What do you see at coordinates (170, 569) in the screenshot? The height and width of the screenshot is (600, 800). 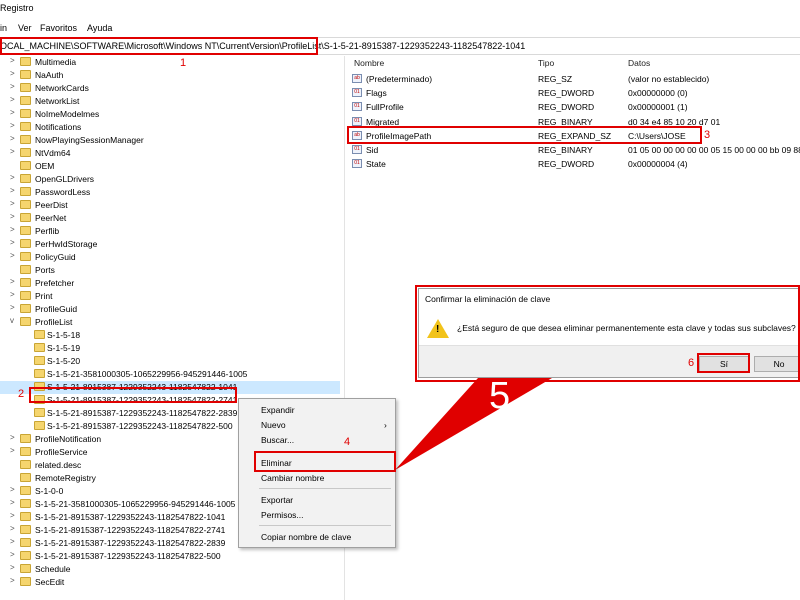 I see `tree-item: > Schedule` at bounding box center [170, 569].